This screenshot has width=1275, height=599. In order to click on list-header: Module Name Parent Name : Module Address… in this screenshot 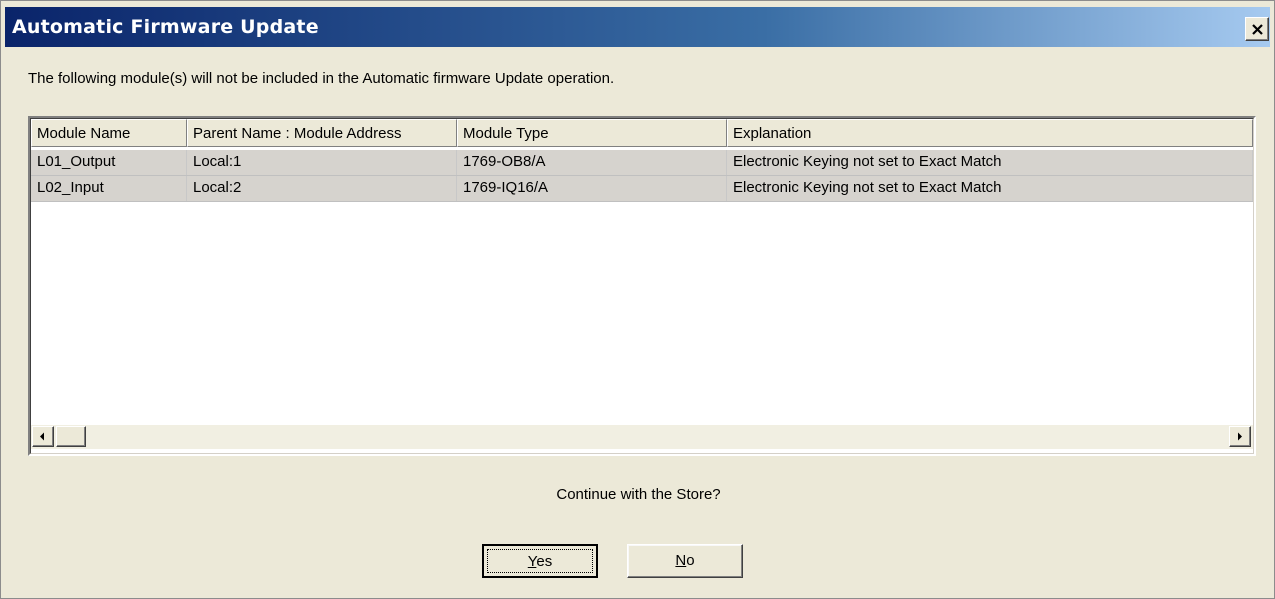, I will do `click(642, 133)`.